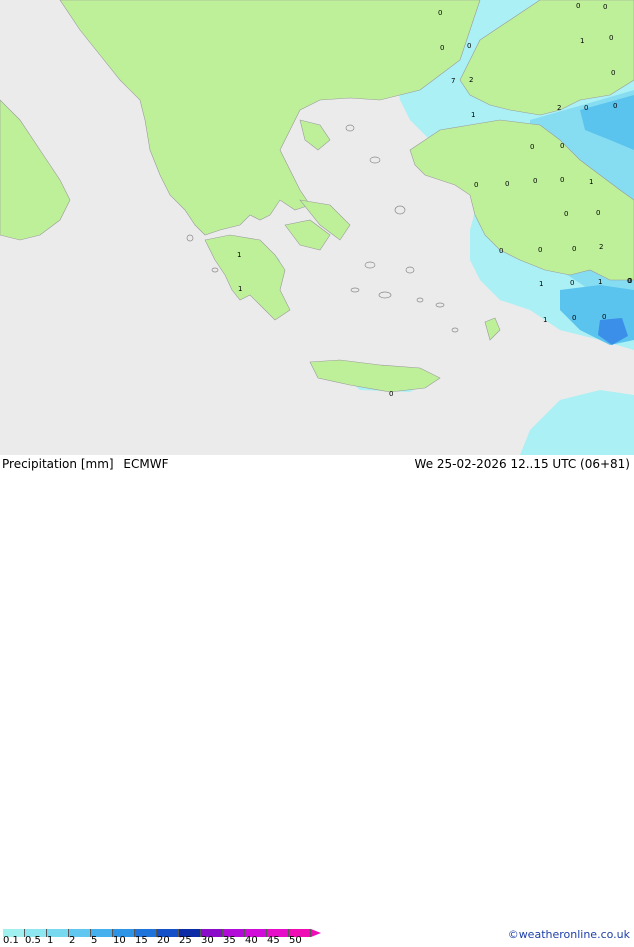  What do you see at coordinates (453, 81) in the screenshot?
I see `precip-value-label: 7` at bounding box center [453, 81].